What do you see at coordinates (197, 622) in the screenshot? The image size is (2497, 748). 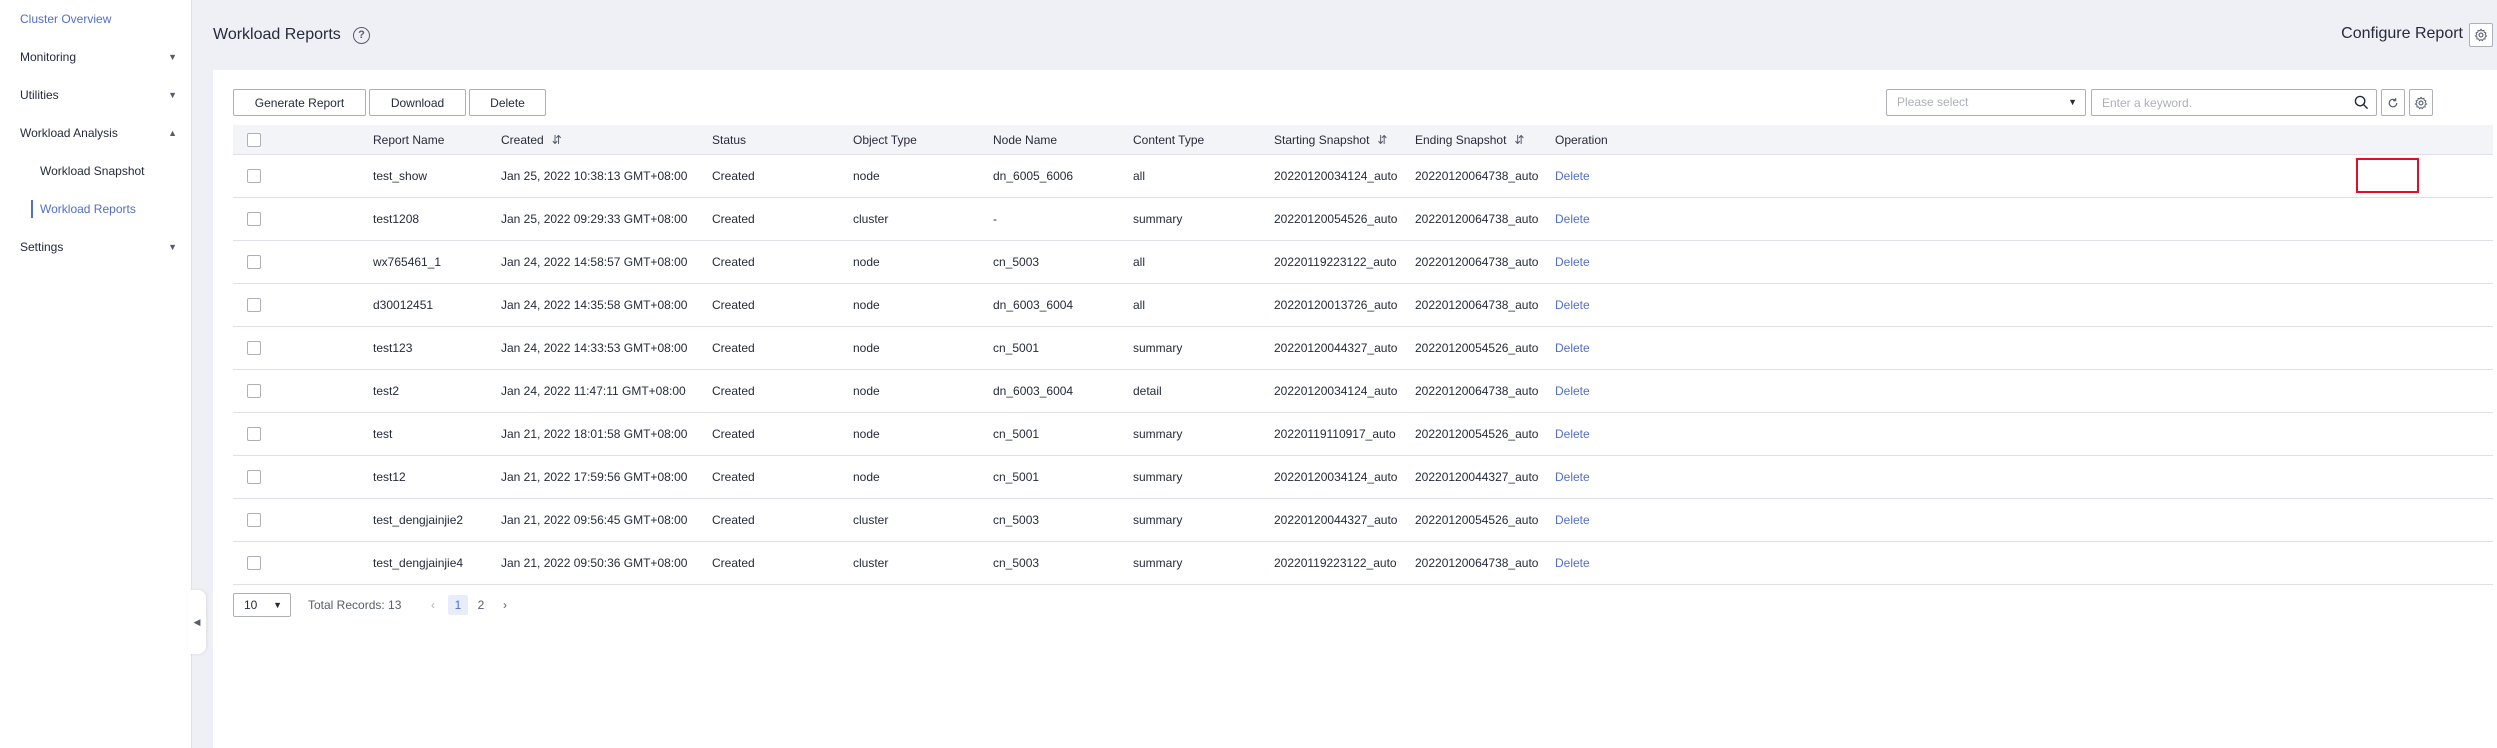 I see `sidebar-collapse-button: ◀` at bounding box center [197, 622].